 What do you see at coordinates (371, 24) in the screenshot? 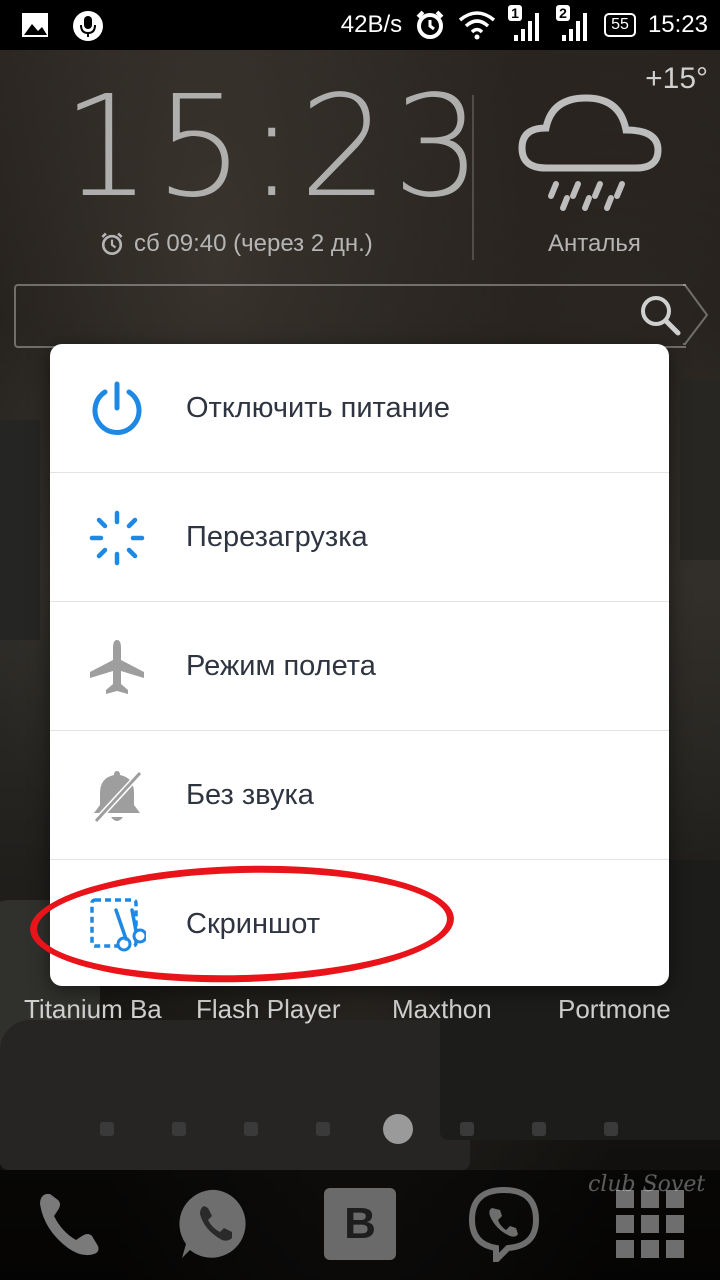
I see `network-speed: 42B/s` at bounding box center [371, 24].